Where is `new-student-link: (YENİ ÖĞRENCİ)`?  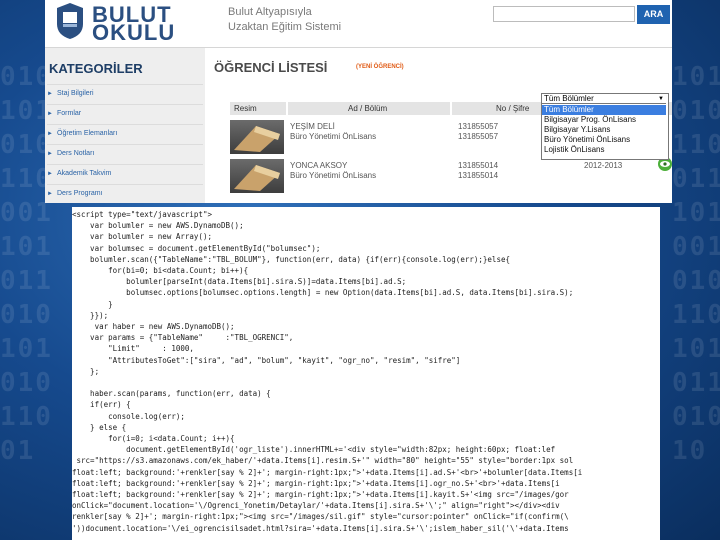 new-student-link: (YENİ ÖĞRENCİ) is located at coordinates (380, 67).